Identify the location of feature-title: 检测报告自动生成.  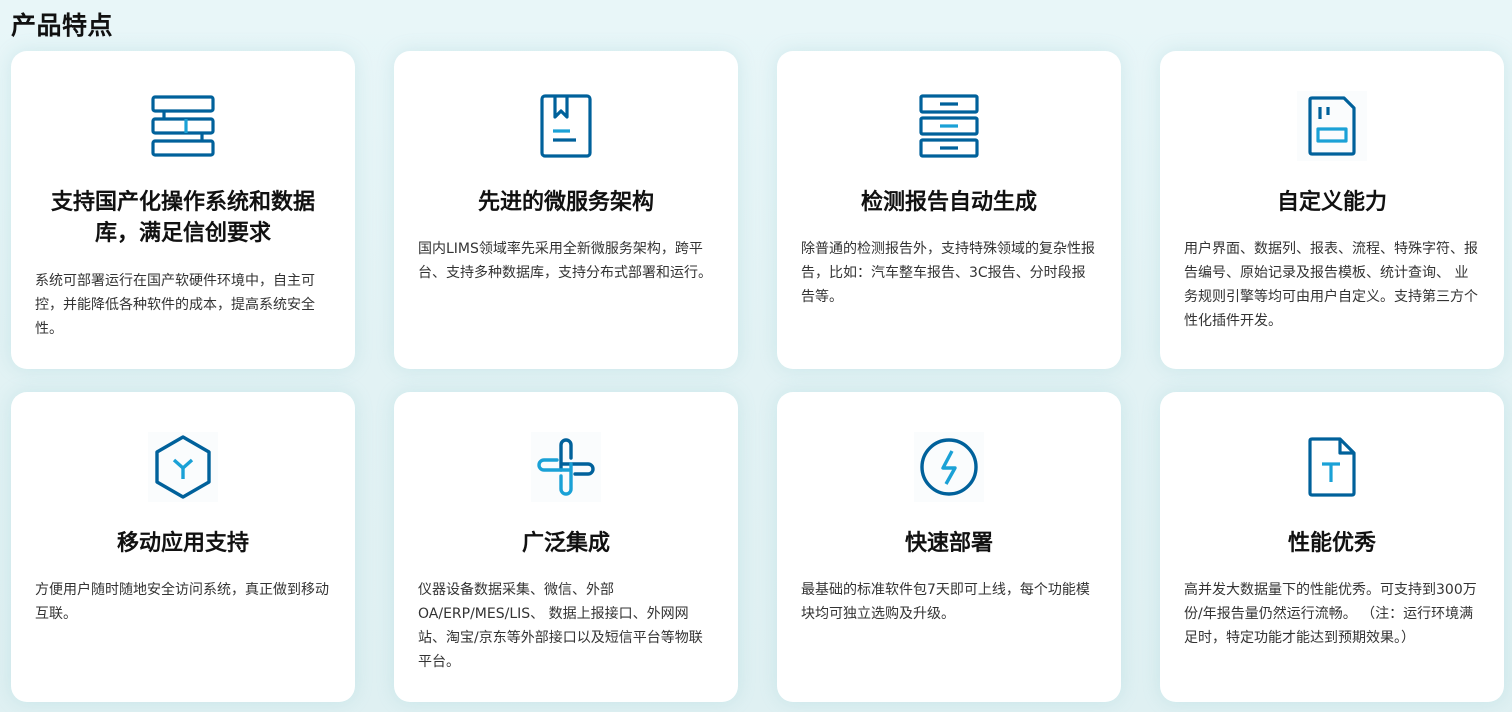
(948, 202).